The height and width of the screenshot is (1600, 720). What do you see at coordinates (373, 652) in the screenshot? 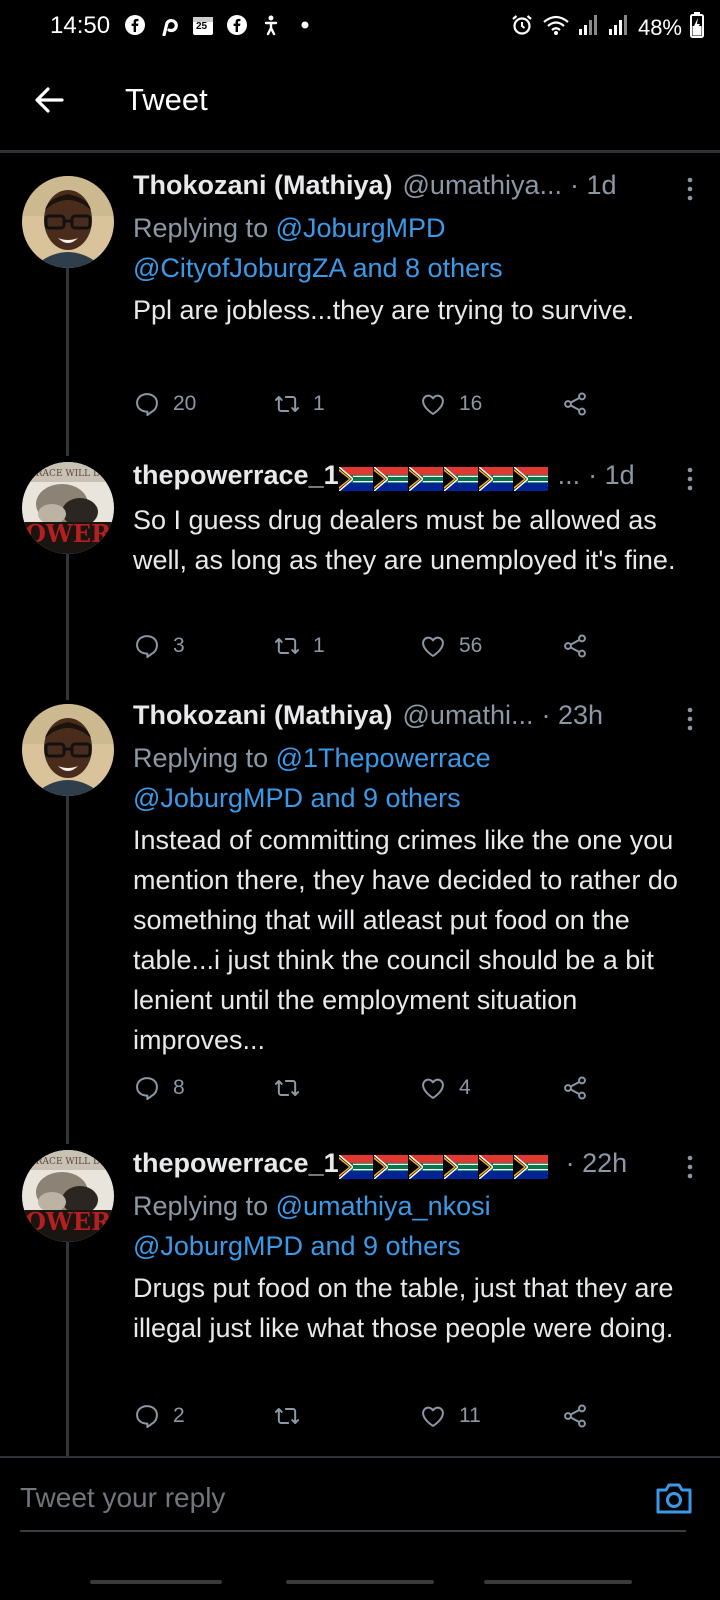
I see `tweet-actions: 3 1 56` at bounding box center [373, 652].